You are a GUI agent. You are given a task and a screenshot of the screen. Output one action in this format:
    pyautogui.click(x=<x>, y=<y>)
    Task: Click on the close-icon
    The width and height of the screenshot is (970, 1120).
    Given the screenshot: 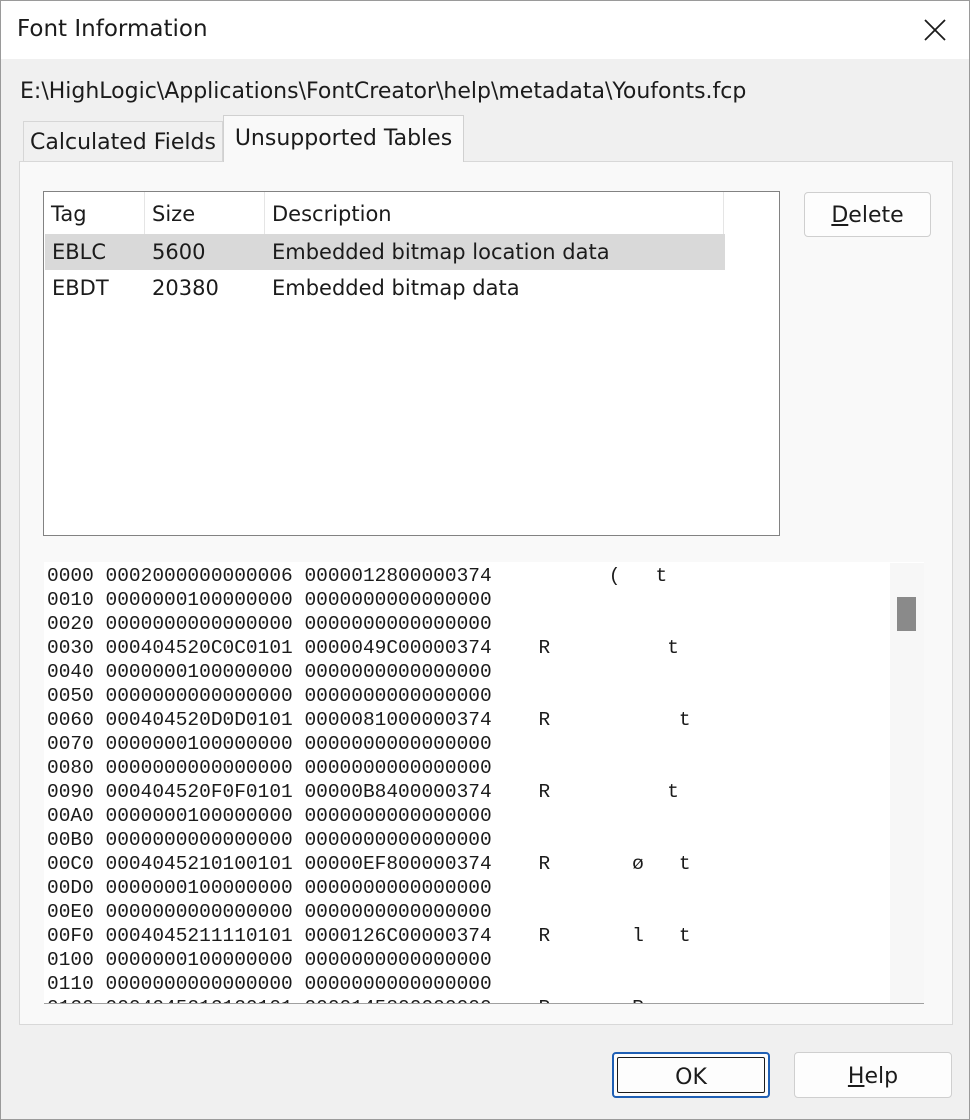 What is the action you would take?
    pyautogui.click(x=935, y=30)
    